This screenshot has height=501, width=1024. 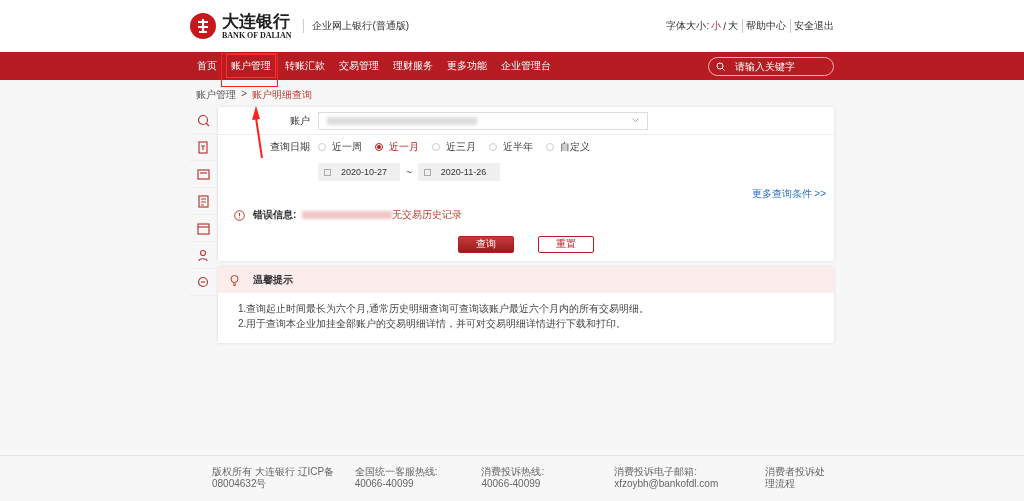 What do you see at coordinates (780, 484) in the screenshot?
I see `footer-value: 理流程` at bounding box center [780, 484].